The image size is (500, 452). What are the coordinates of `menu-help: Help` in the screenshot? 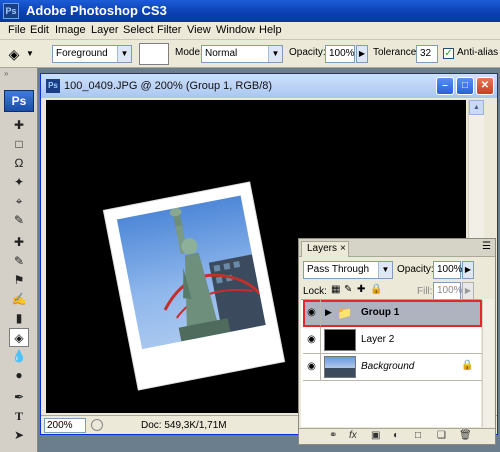 It's located at (270, 30).